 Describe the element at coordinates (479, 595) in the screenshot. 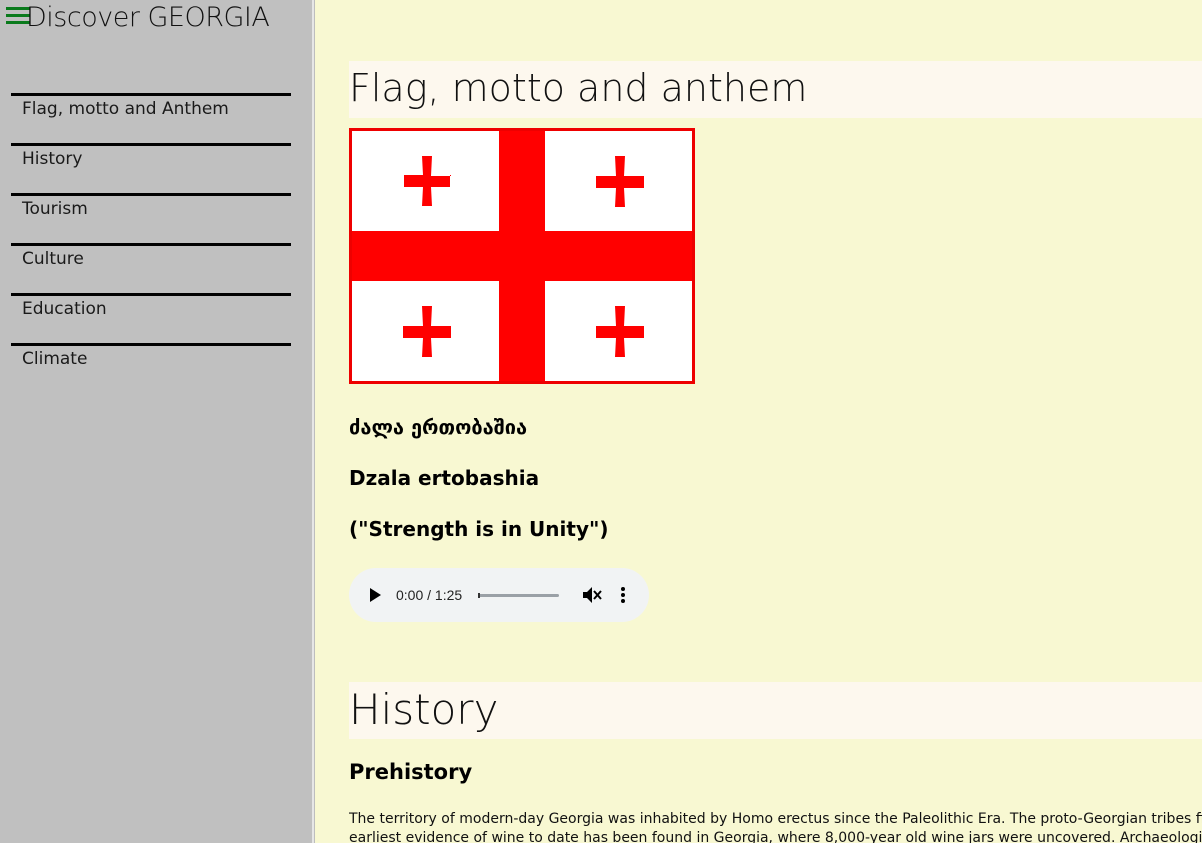

I see `audio-progress-thumb` at that location.